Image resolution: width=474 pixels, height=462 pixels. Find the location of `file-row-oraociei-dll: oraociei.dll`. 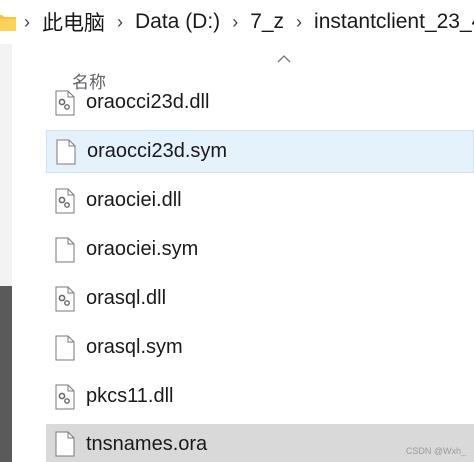

file-row-oraociei-dll: oraociei.dll is located at coordinates (260, 200).